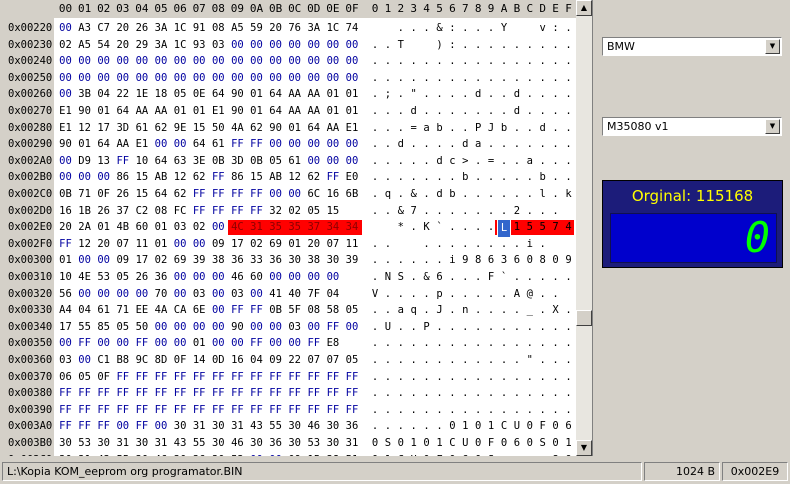 This screenshot has width=790, height=484. I want to click on hex-byte: 10, so click(141, 161).